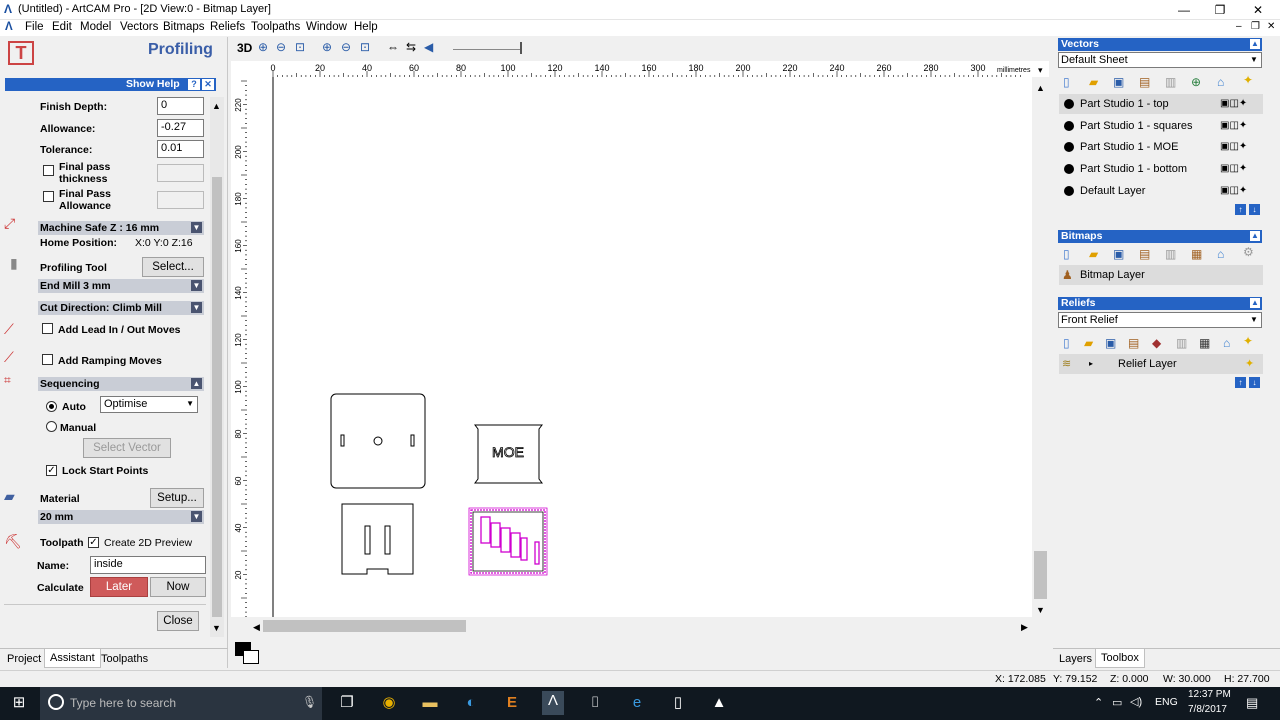  Describe the element at coordinates (1220, 254) in the screenshot. I see `delete-bitmap-icon: ⌂` at that location.